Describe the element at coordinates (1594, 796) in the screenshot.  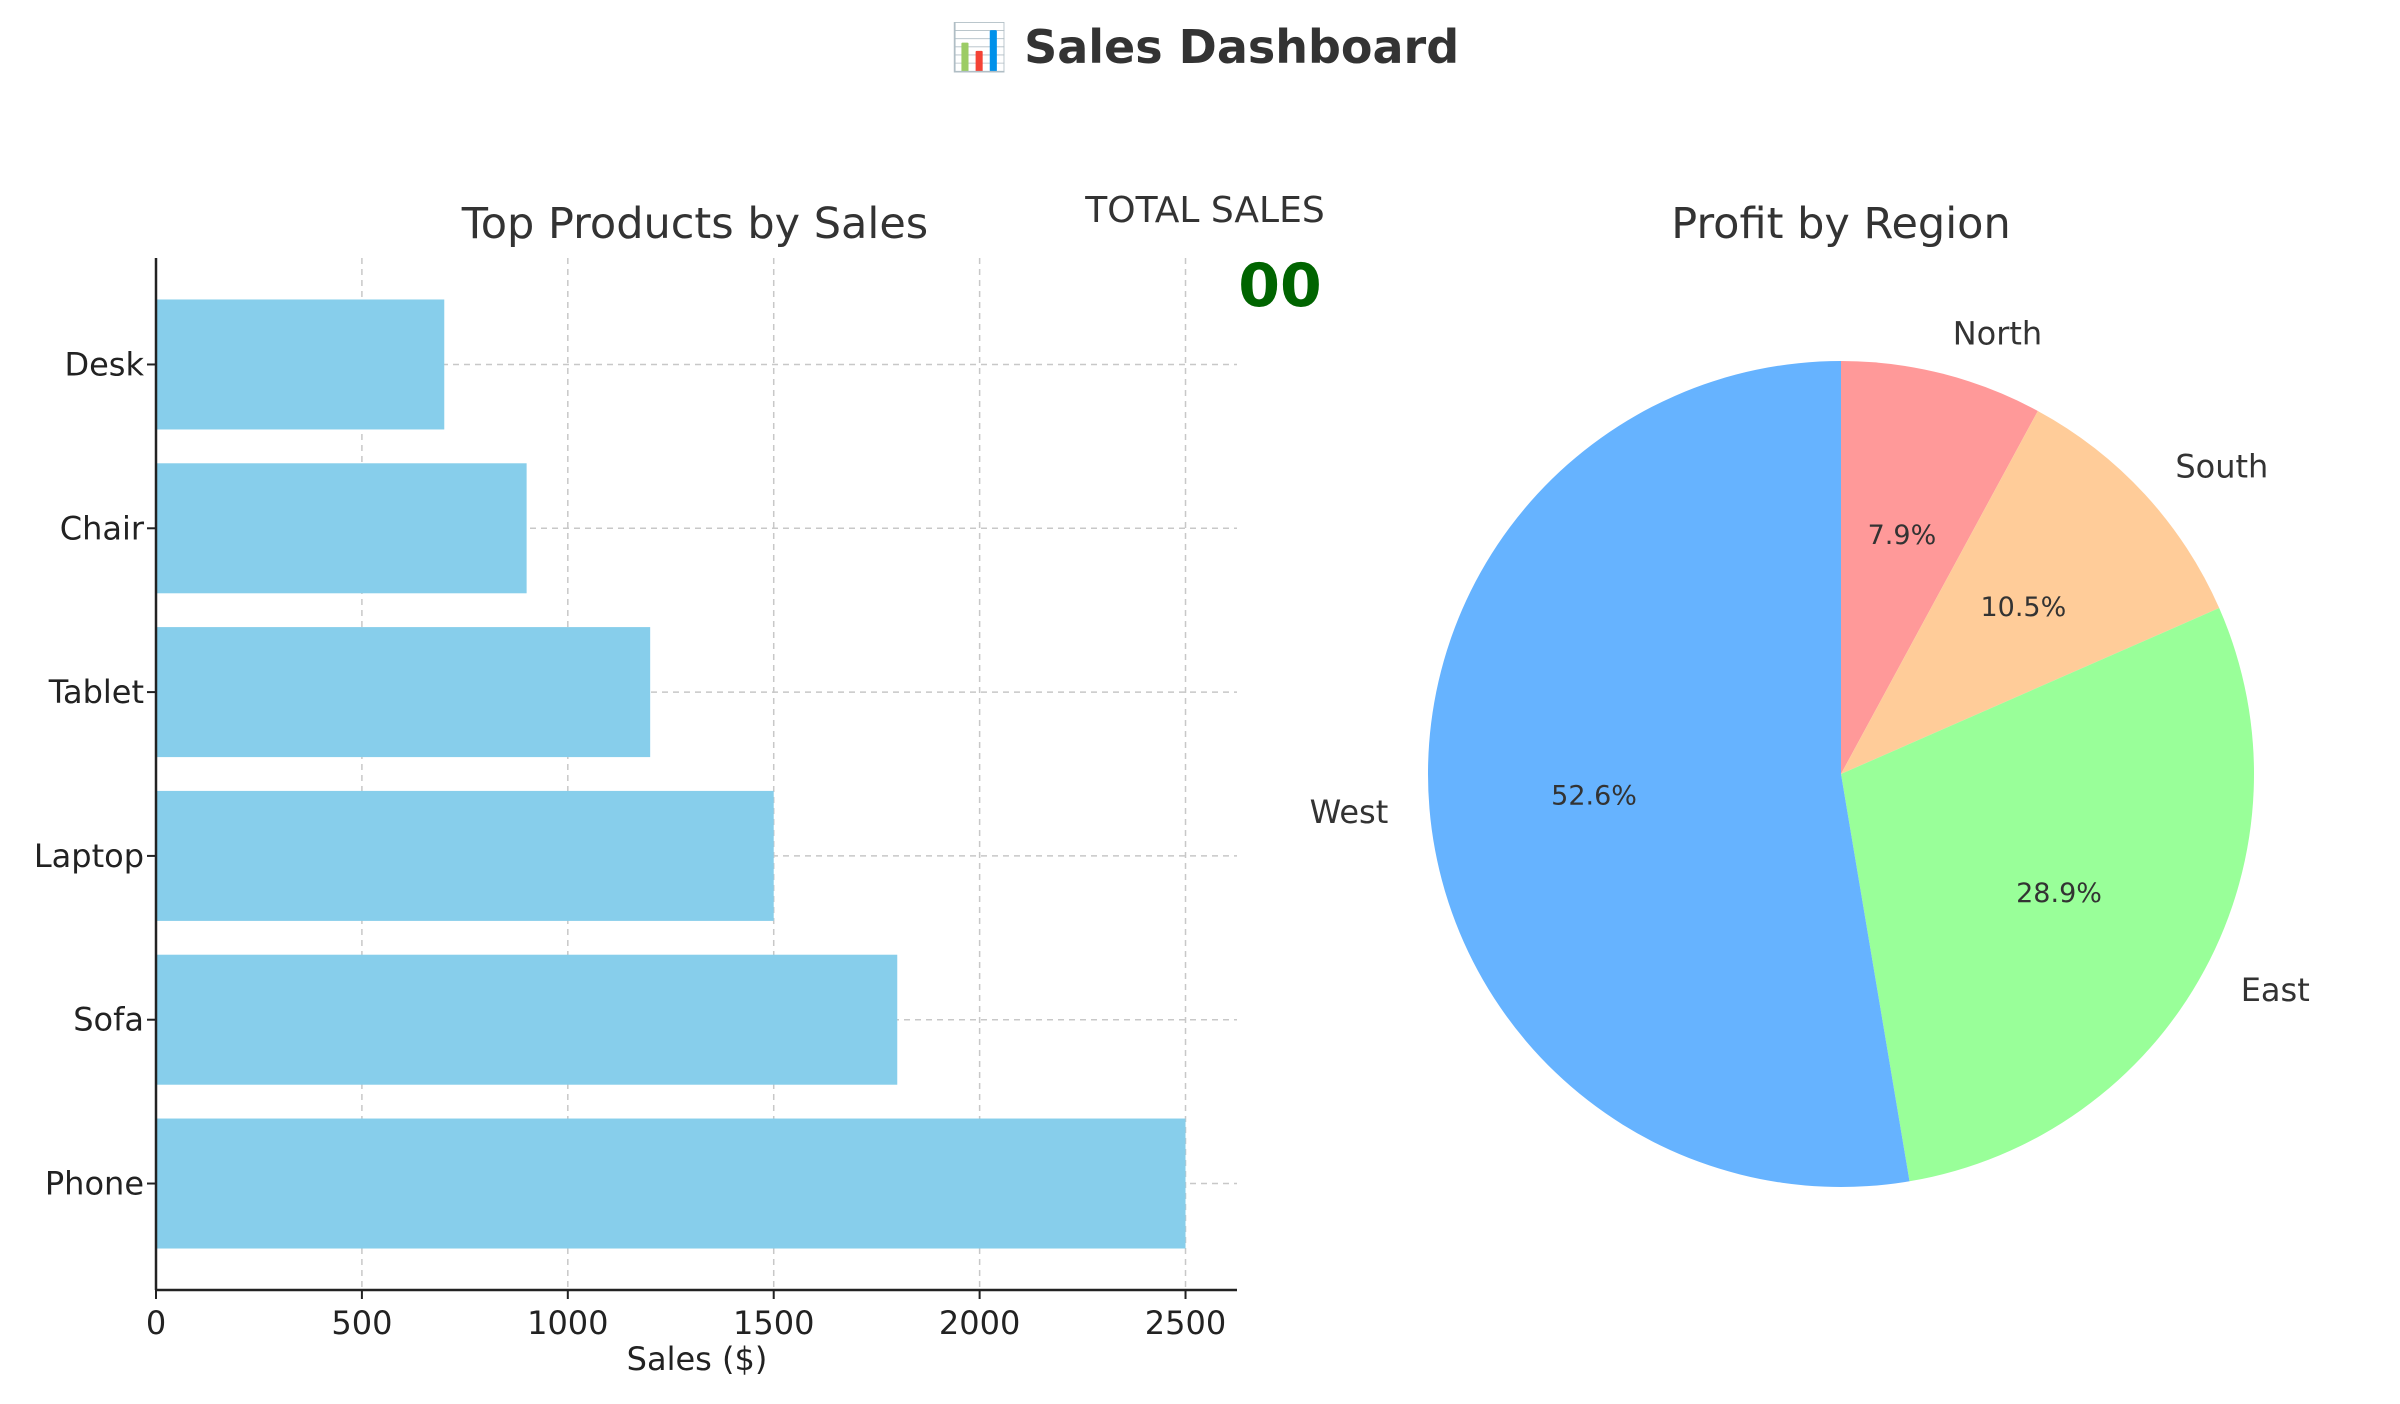
I see `pie-percent-west: 52.6%` at that location.